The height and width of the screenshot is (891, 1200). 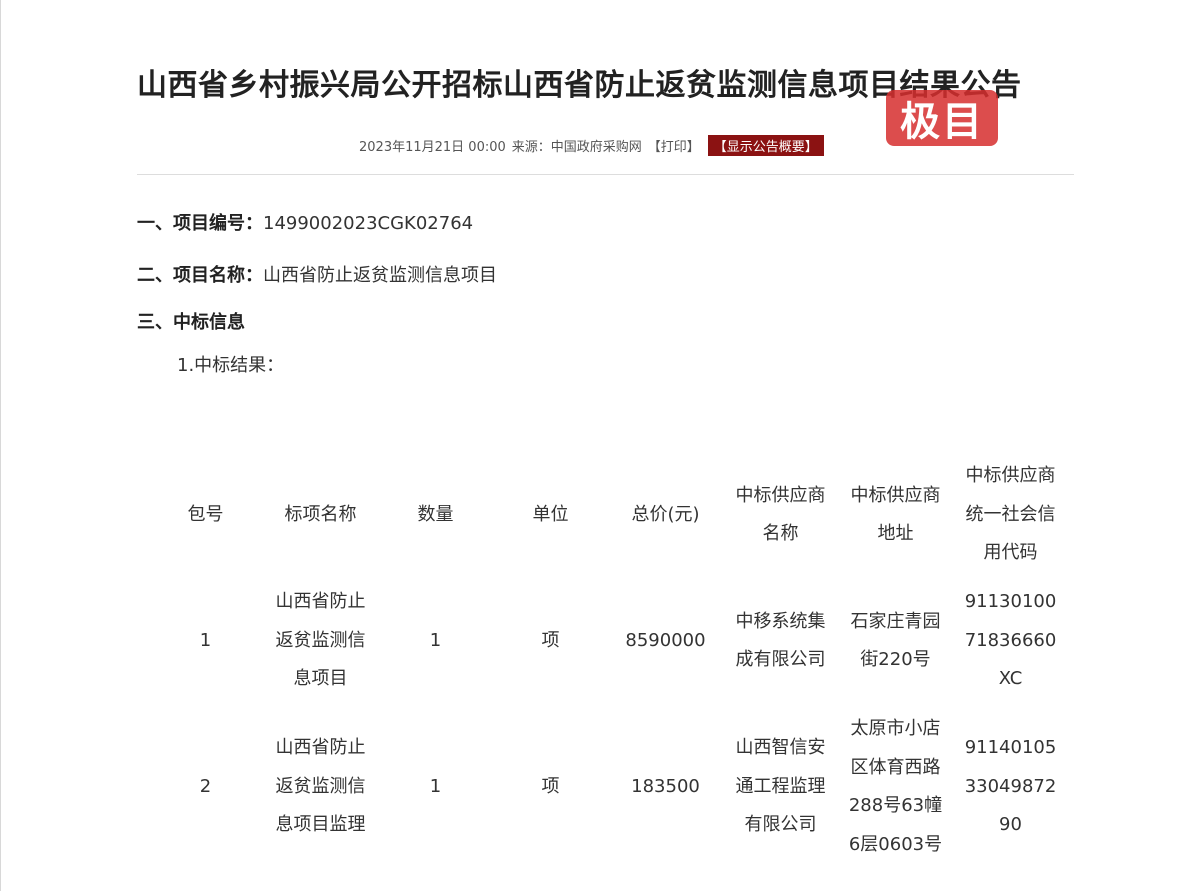 What do you see at coordinates (665, 514) in the screenshot?
I see `header-total-price: 总价(元)` at bounding box center [665, 514].